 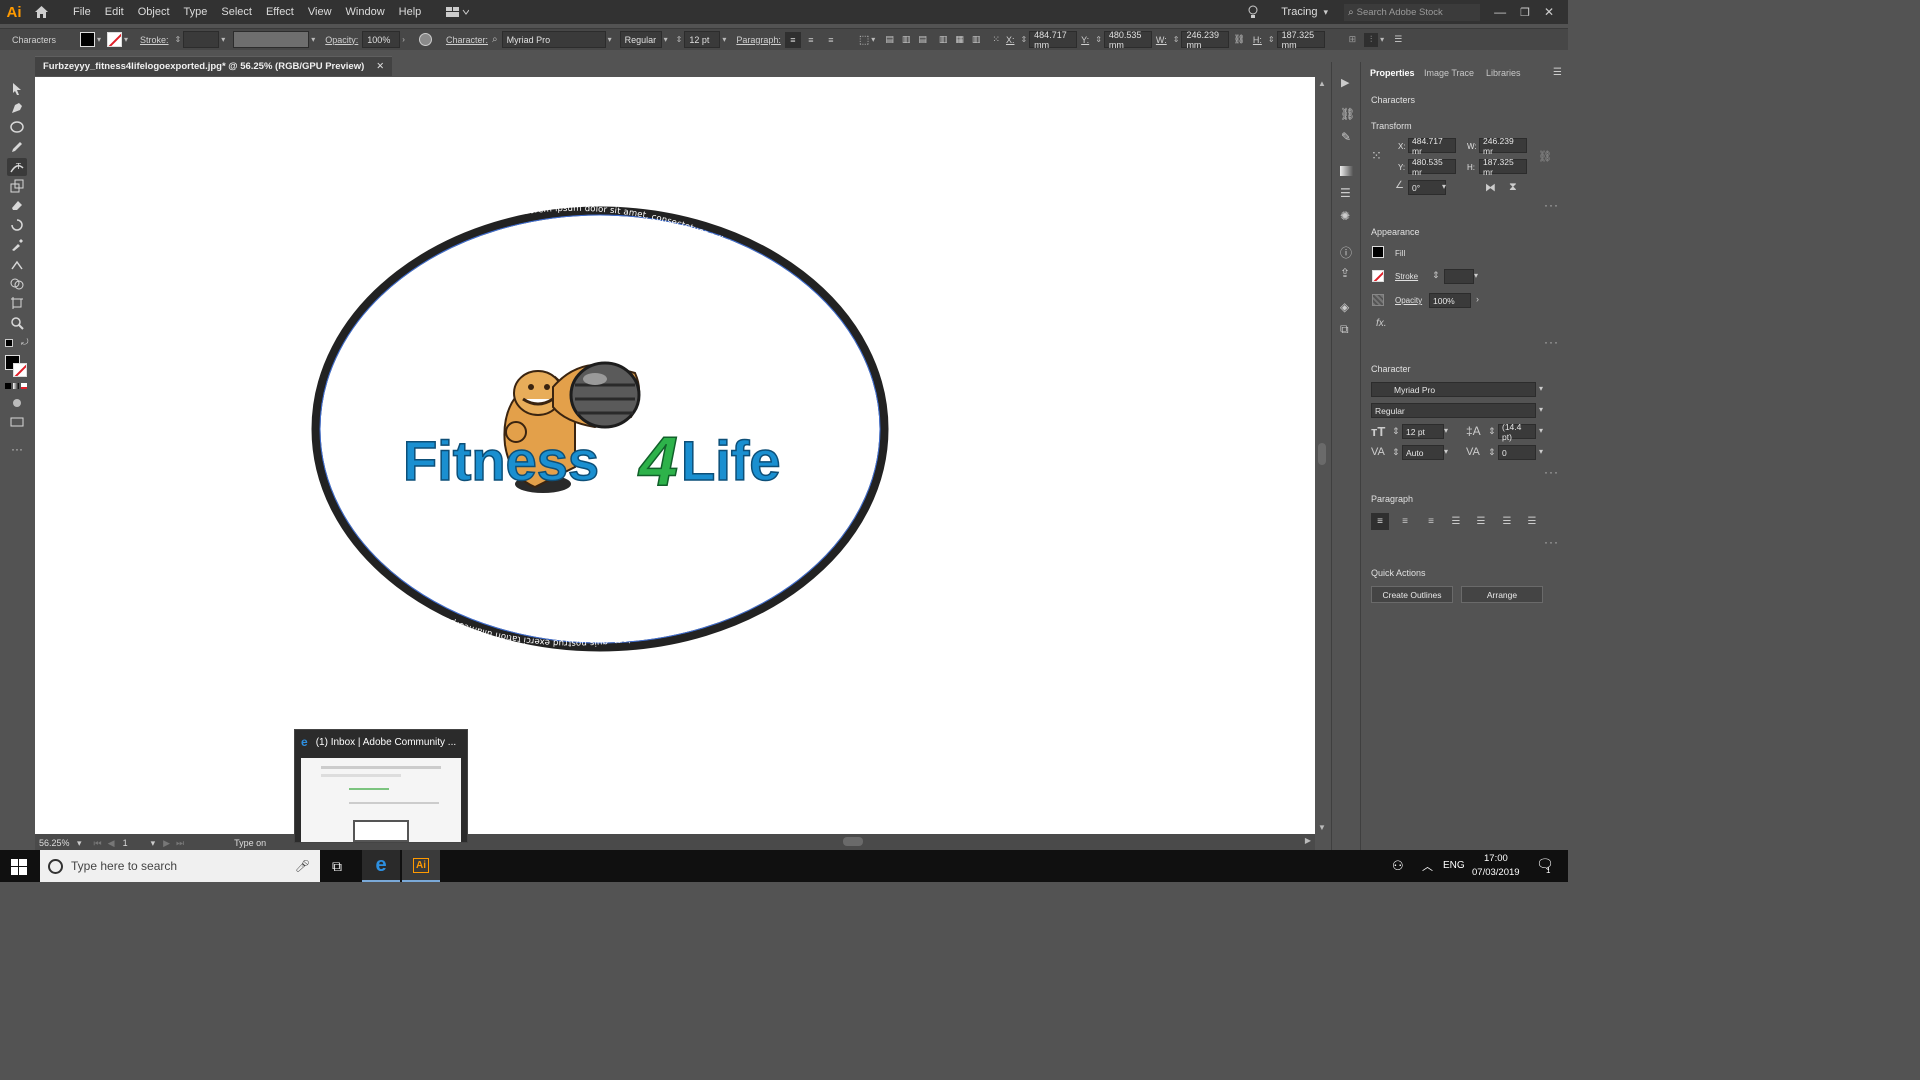 What do you see at coordinates (1502, 594) in the screenshot?
I see `arrange-button: Arrange` at bounding box center [1502, 594].